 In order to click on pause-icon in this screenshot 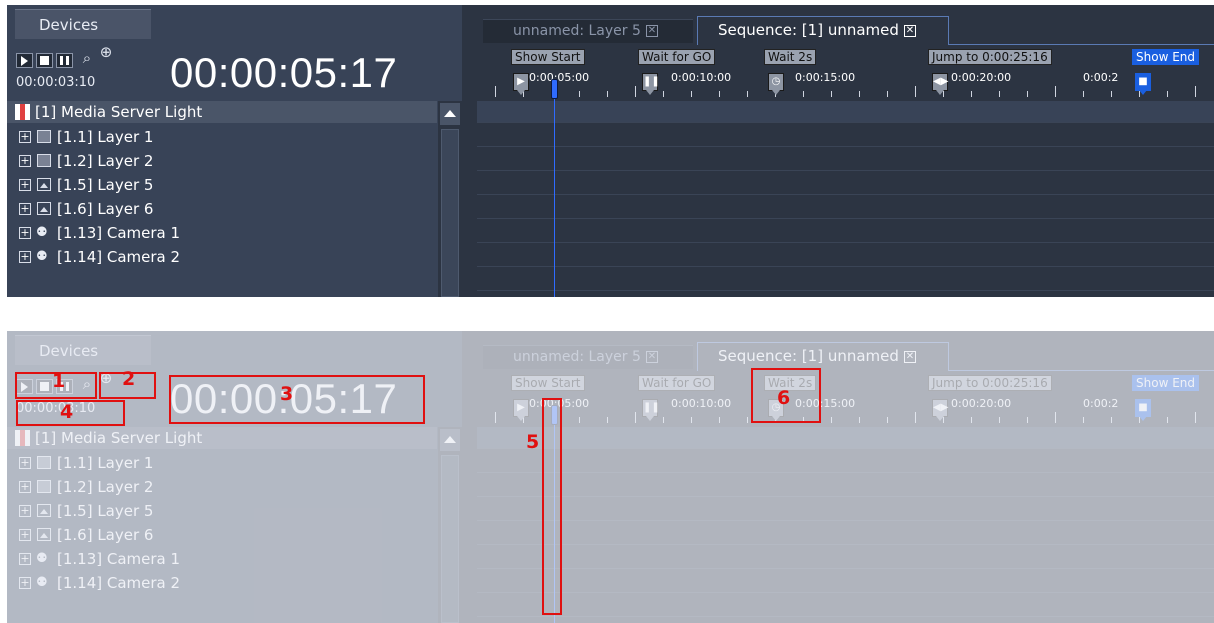, I will do `click(64, 60)`.